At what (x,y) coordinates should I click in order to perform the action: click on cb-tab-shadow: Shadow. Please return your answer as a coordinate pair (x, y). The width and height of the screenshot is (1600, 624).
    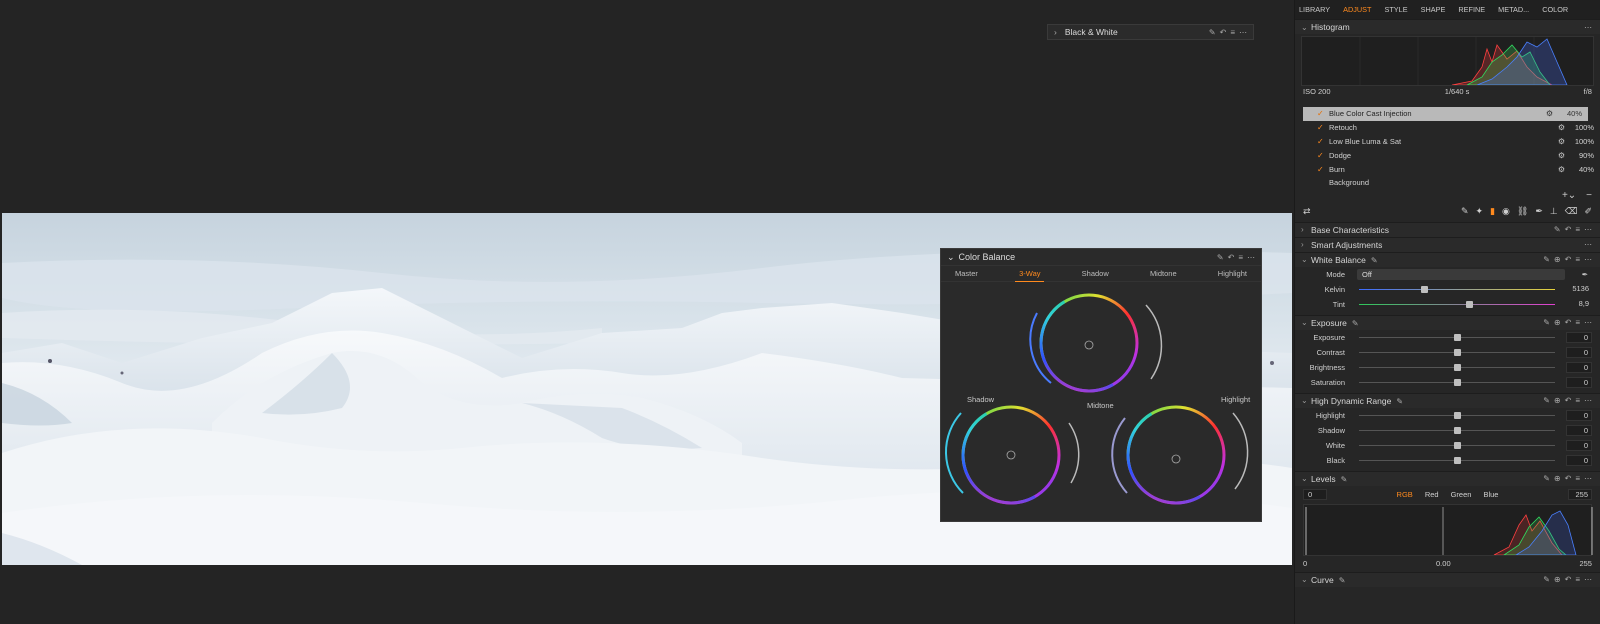
    Looking at the image, I should click on (1095, 273).